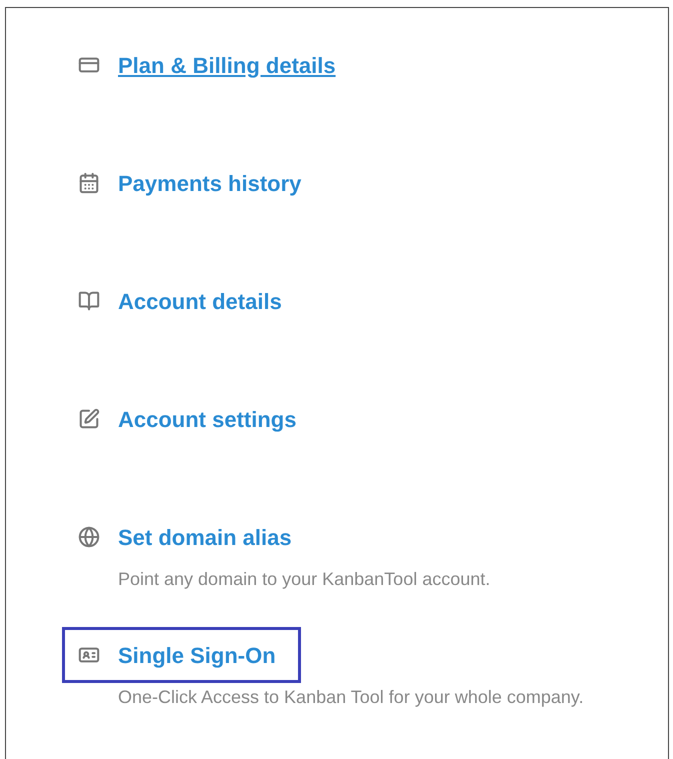 The height and width of the screenshot is (759, 673). I want to click on globe-icon, so click(89, 537).